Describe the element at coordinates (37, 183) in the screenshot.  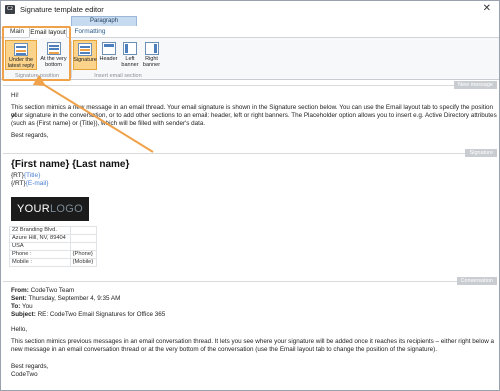
I see `email-placeholder: {E-mail}` at that location.